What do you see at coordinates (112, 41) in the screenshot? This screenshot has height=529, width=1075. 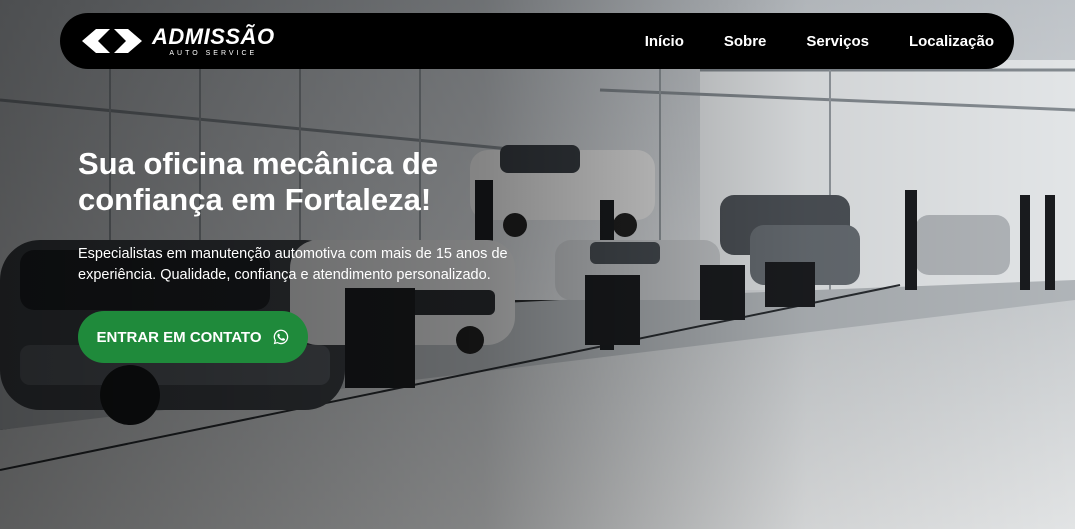 I see `admissao-logo-icon` at bounding box center [112, 41].